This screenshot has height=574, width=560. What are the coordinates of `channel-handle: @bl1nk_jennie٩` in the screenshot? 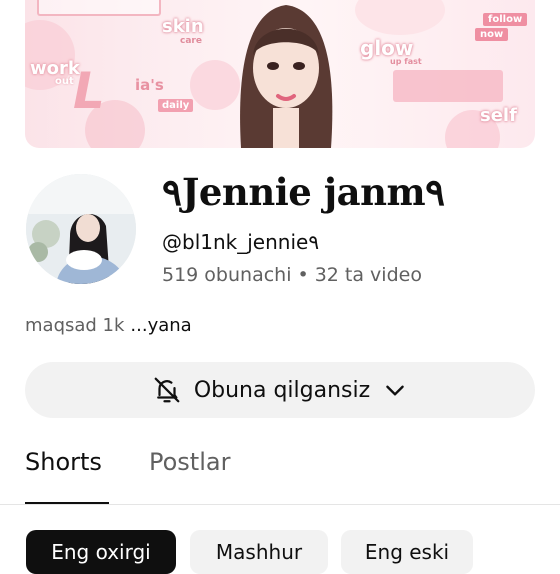 It's located at (241, 242).